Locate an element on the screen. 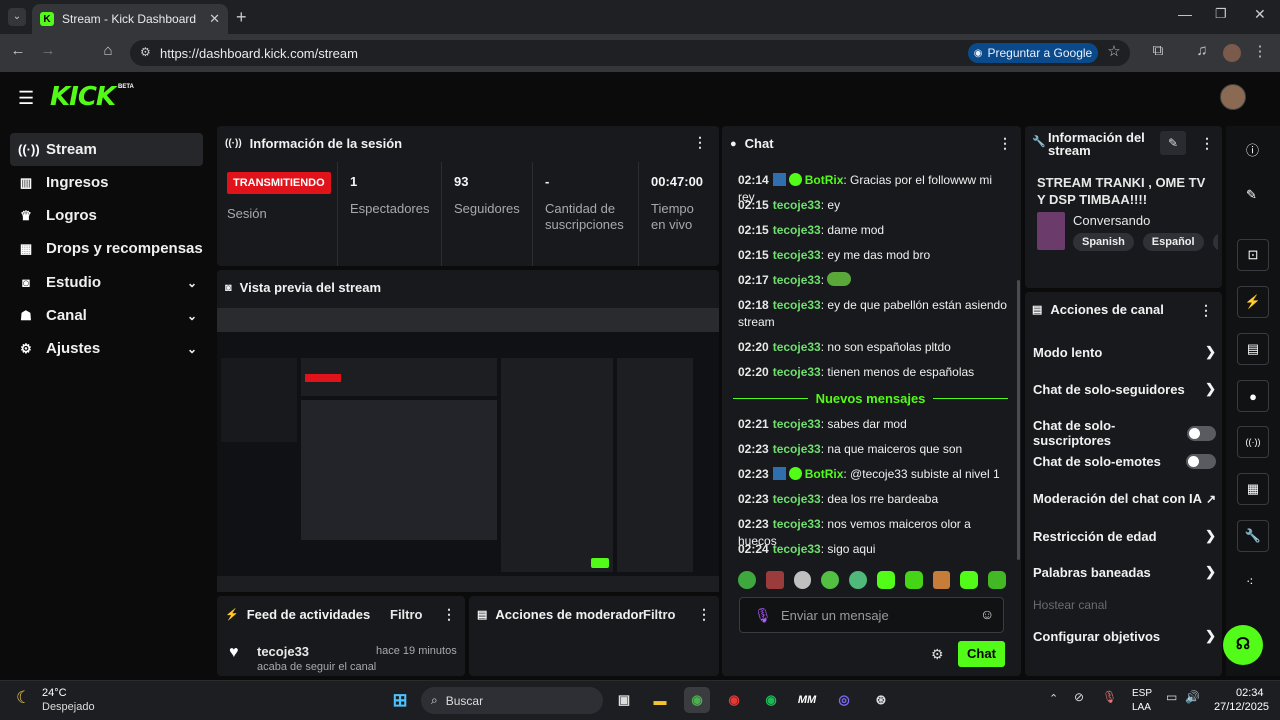 The height and width of the screenshot is (720, 1280). new-tab-button: + is located at coordinates (241, 17).